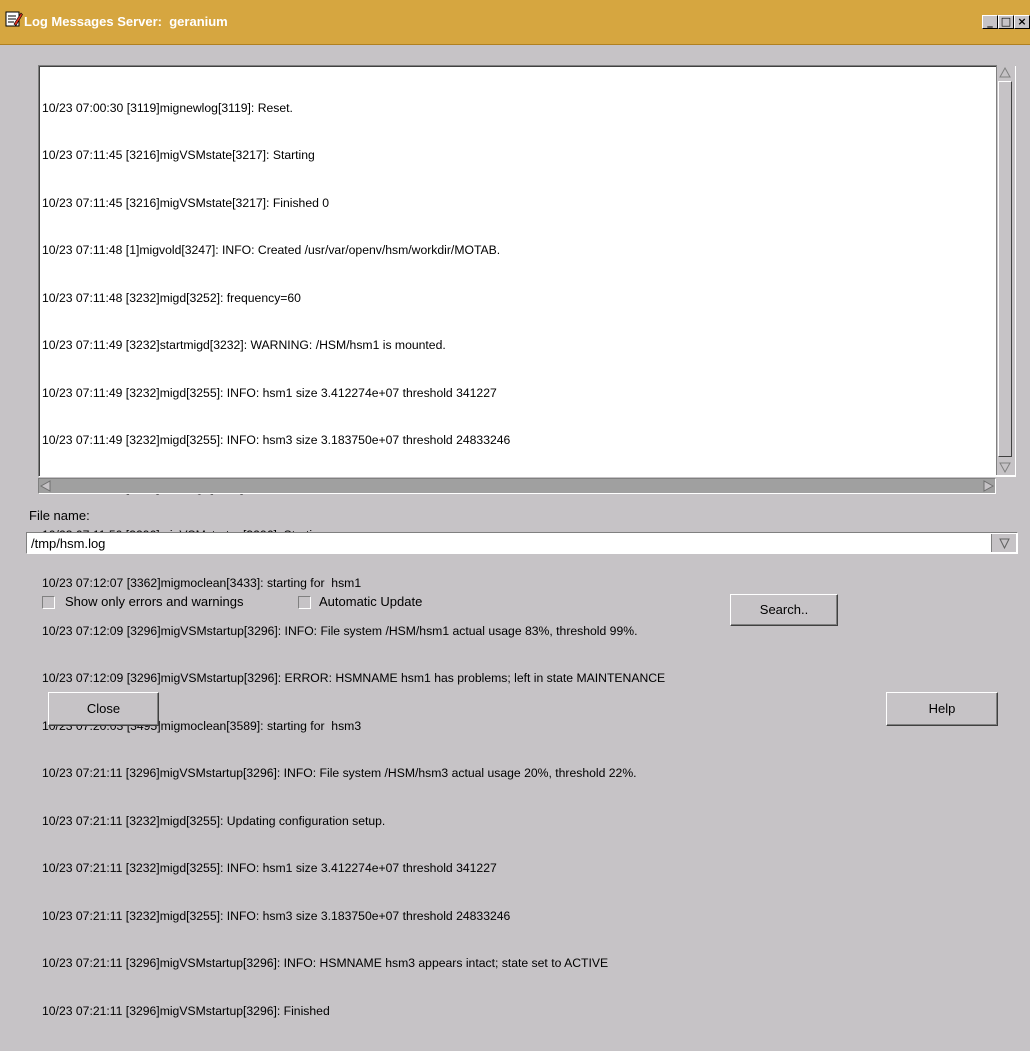 This screenshot has height=1051, width=1030. Describe the element at coordinates (784, 610) in the screenshot. I see `search-button: Search..` at that location.